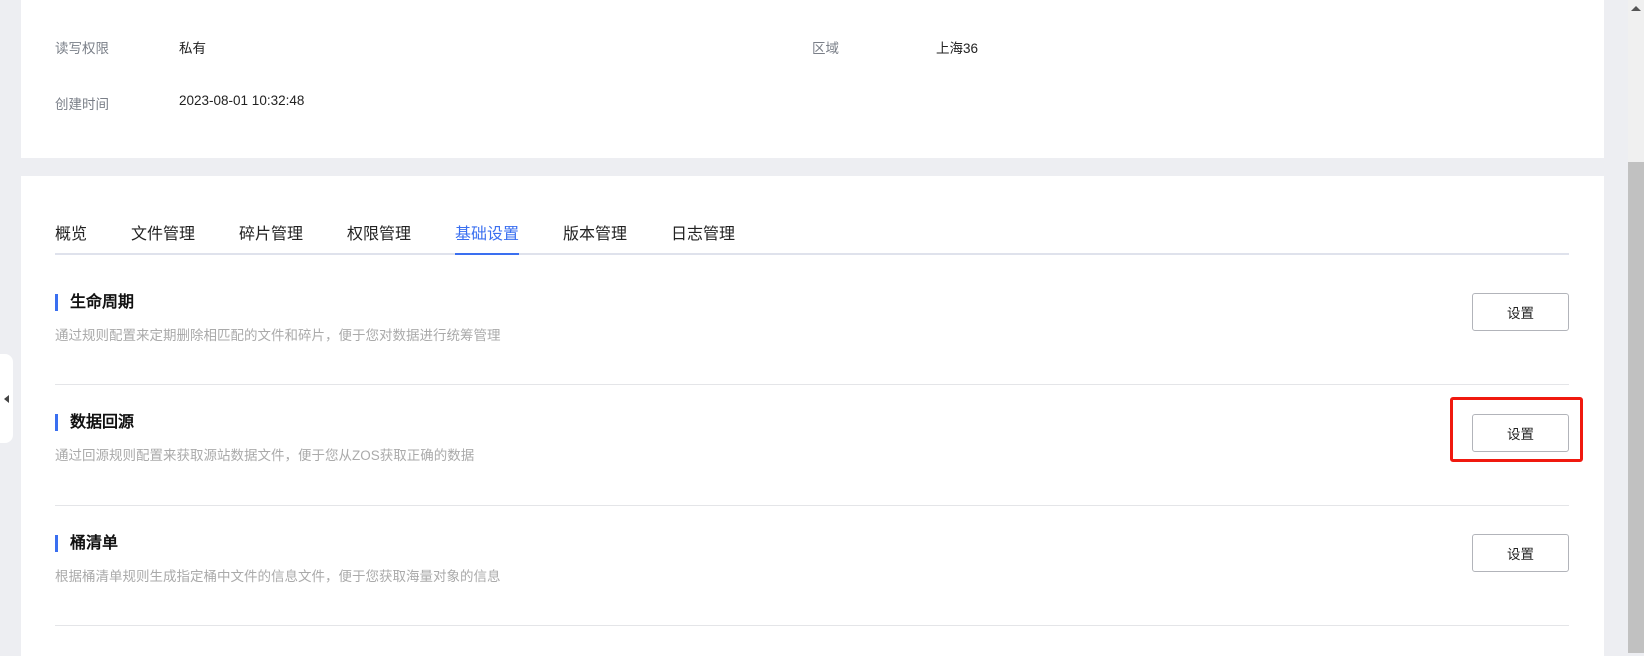 This screenshot has height=656, width=1644. Describe the element at coordinates (487, 237) in the screenshot. I see `tab-basic-settings: 基础设置` at that location.